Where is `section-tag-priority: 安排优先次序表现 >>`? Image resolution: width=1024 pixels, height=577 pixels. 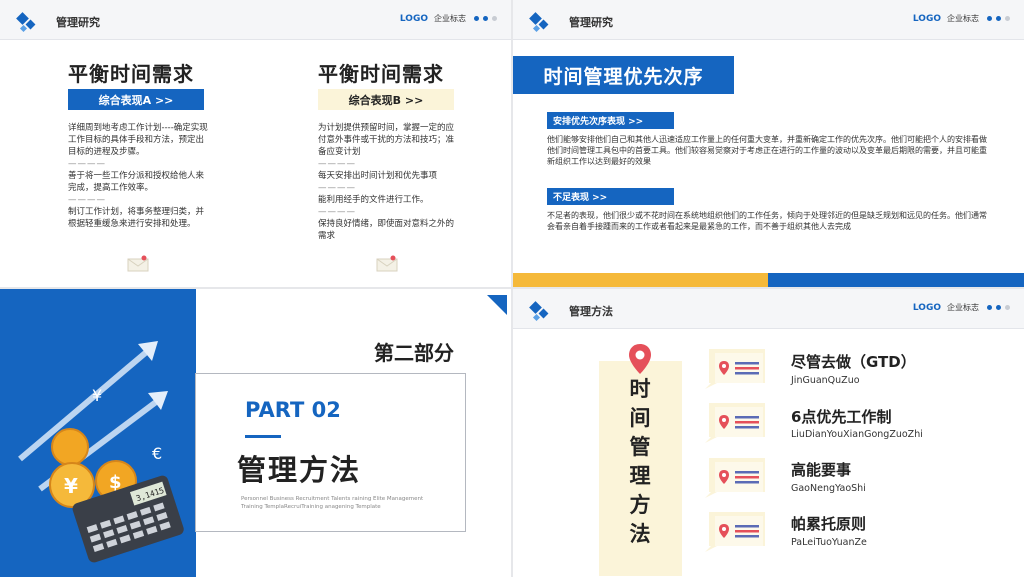
section-tag-priority: 安排优先次序表现 >> is located at coordinates (610, 120).